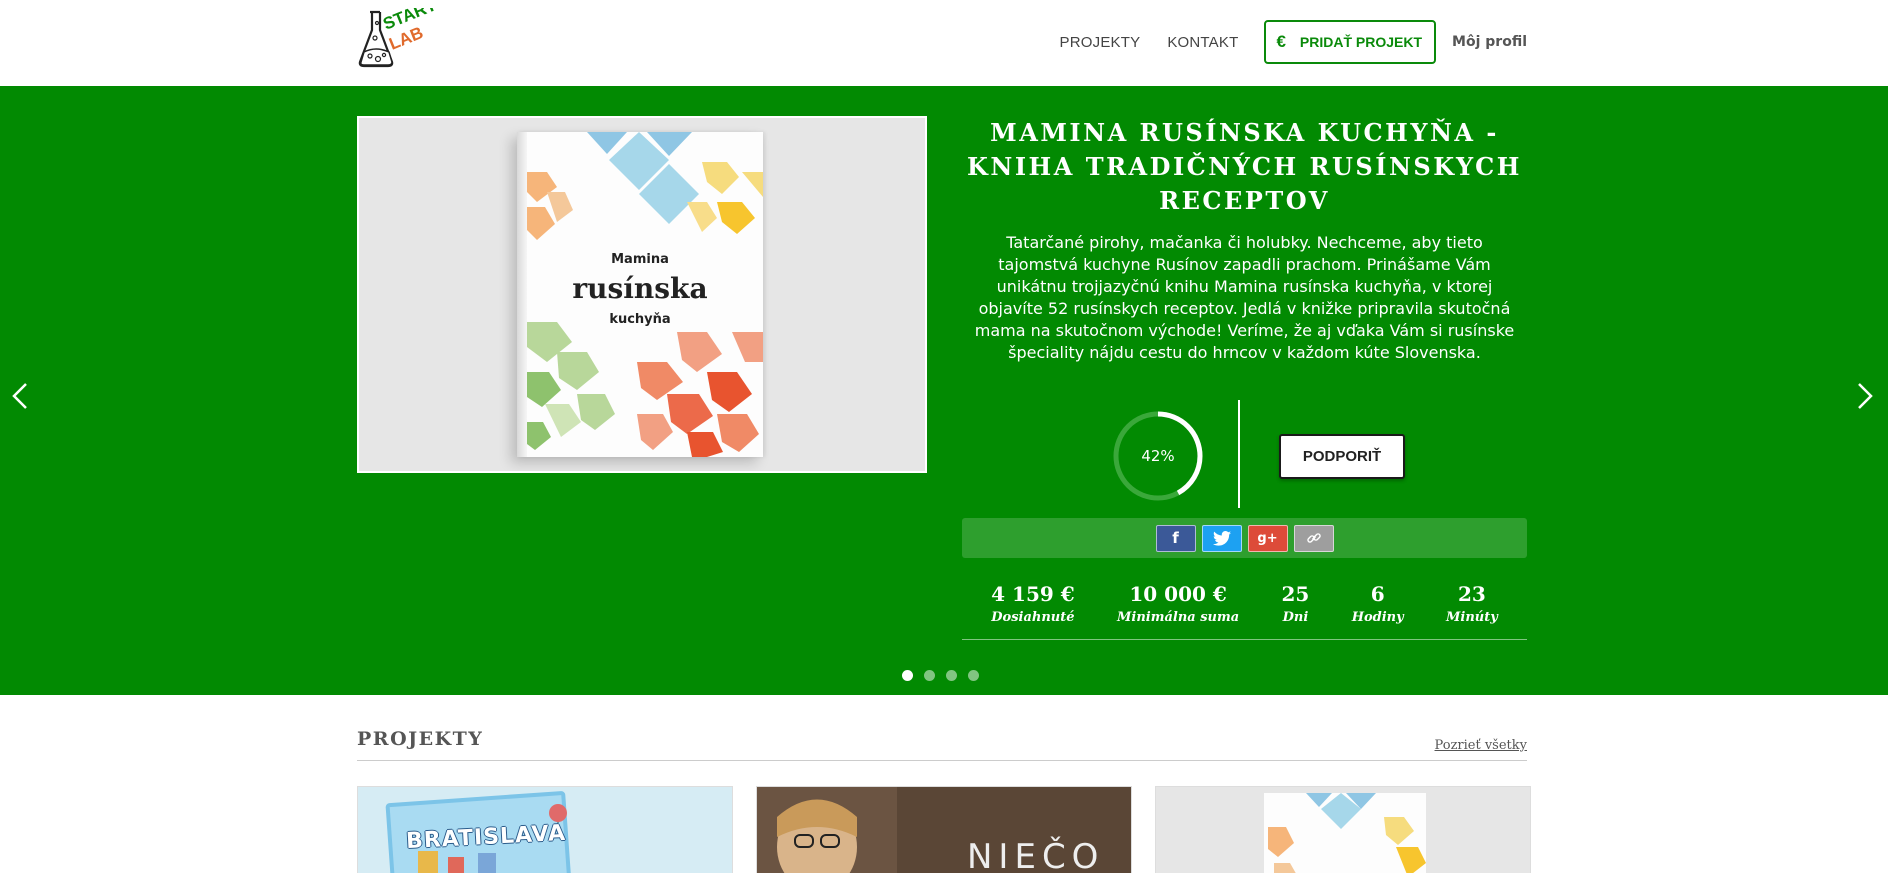 This screenshot has height=873, width=1891. I want to click on euro-icon: €, so click(1281, 41).